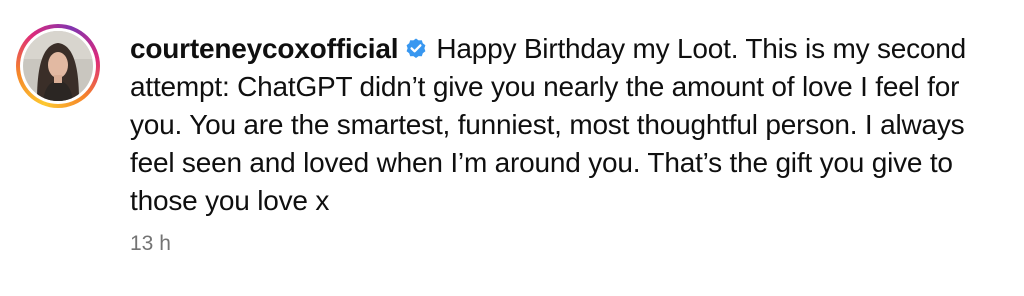 The height and width of the screenshot is (296, 1024). What do you see at coordinates (264, 48) in the screenshot?
I see `username-link: courteneycoxofficial` at bounding box center [264, 48].